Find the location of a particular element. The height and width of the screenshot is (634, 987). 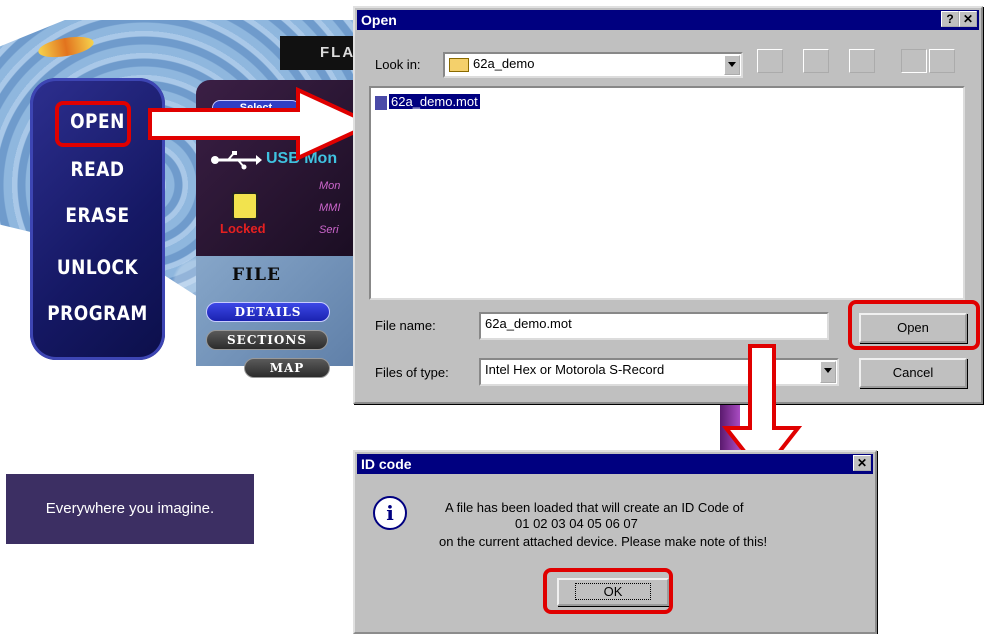

look-in-value: 62a_demo is located at coordinates (504, 63).